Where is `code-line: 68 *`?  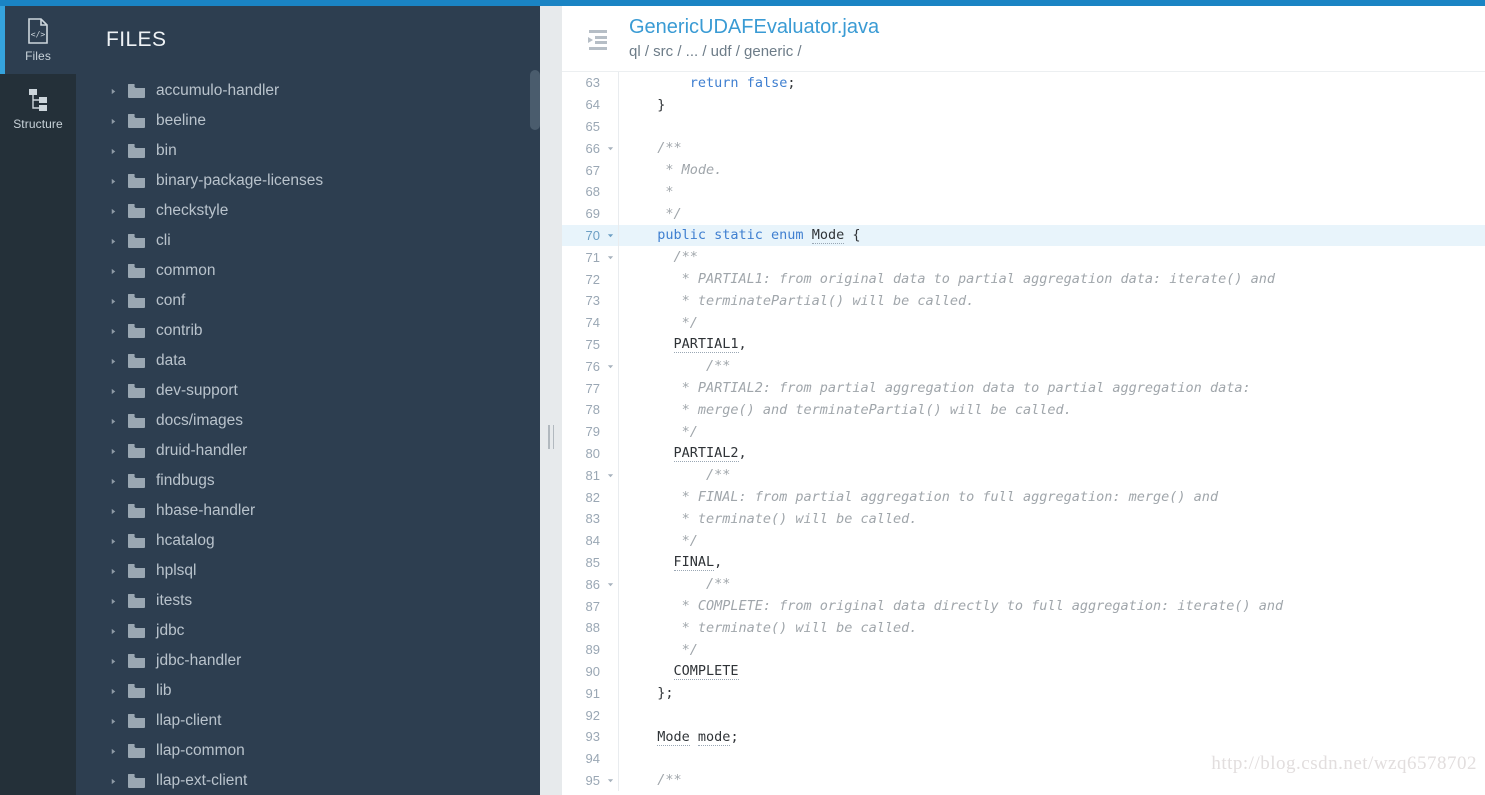
code-line: 68 * is located at coordinates (1023, 191).